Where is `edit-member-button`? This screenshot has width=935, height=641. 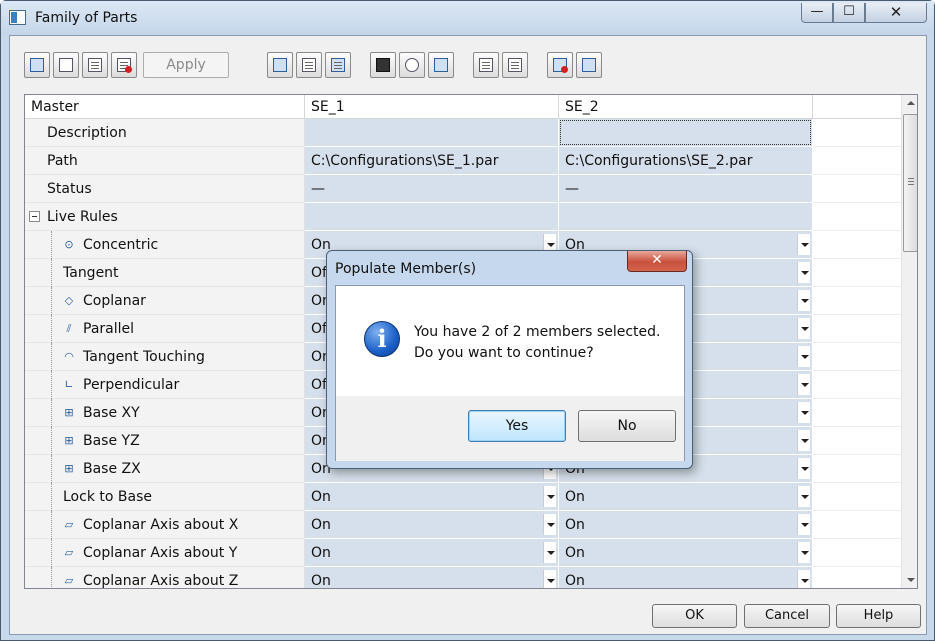
edit-member-button is located at coordinates (95, 65).